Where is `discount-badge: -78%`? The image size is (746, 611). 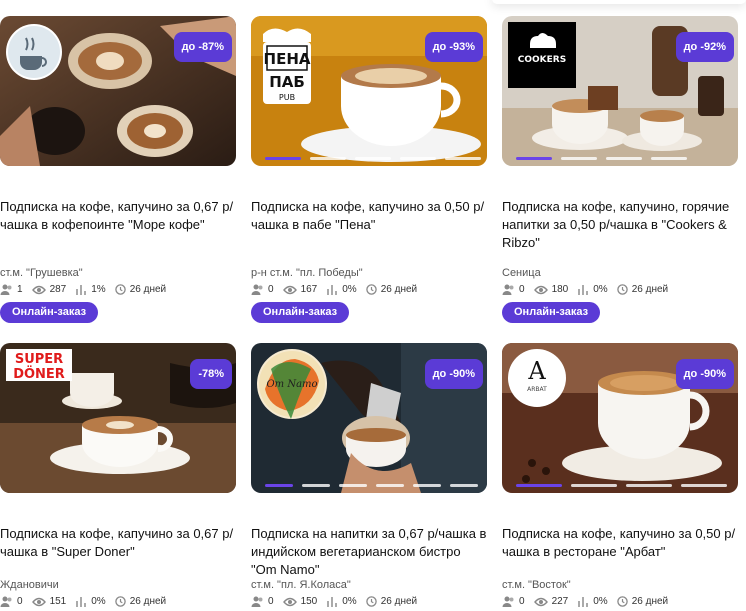 discount-badge: -78% is located at coordinates (211, 374).